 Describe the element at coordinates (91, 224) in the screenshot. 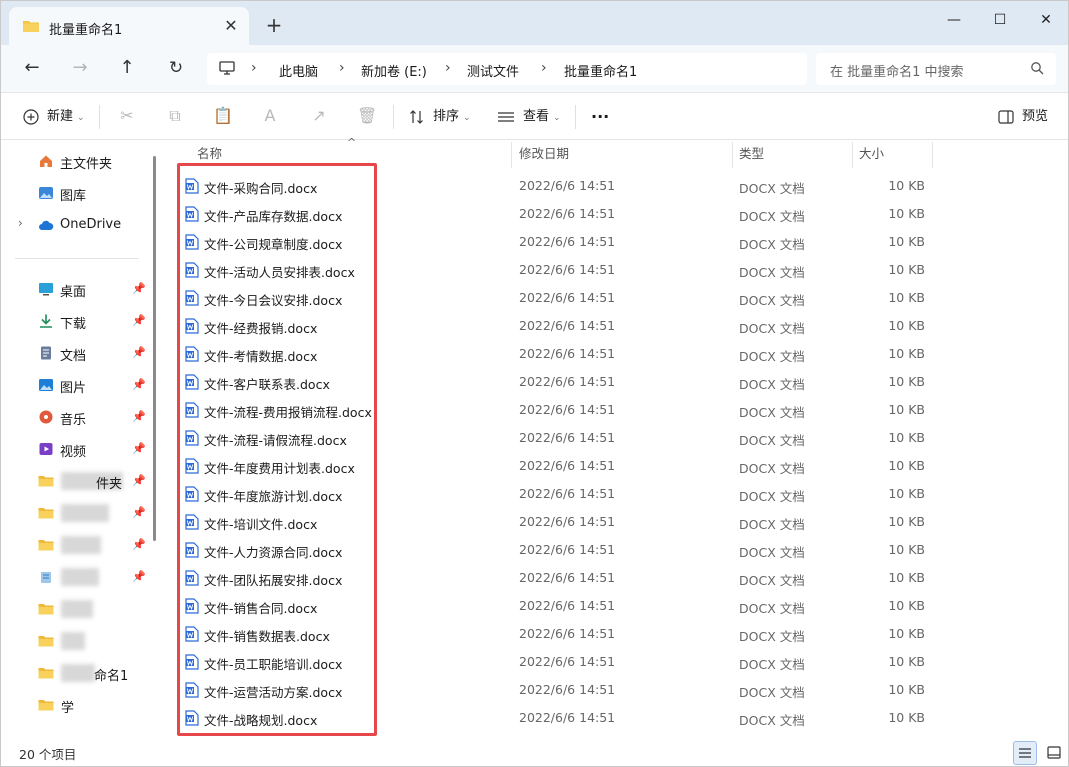

I see `sidebar-item-label: OneDrive` at that location.